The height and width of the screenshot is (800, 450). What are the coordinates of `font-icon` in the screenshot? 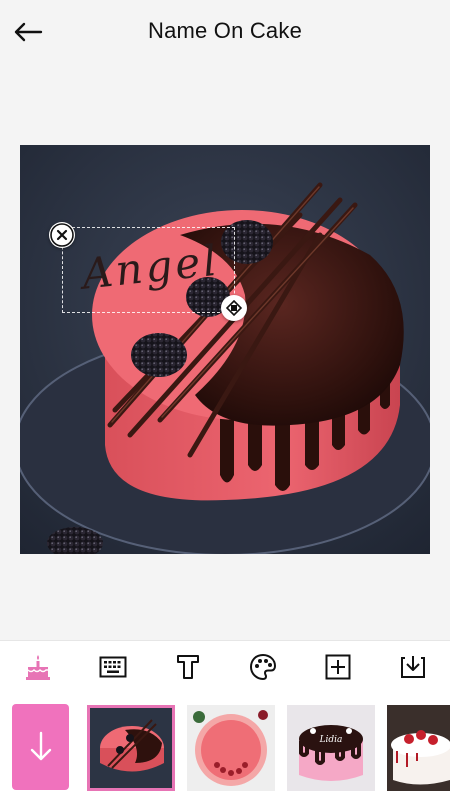 It's located at (187, 667).